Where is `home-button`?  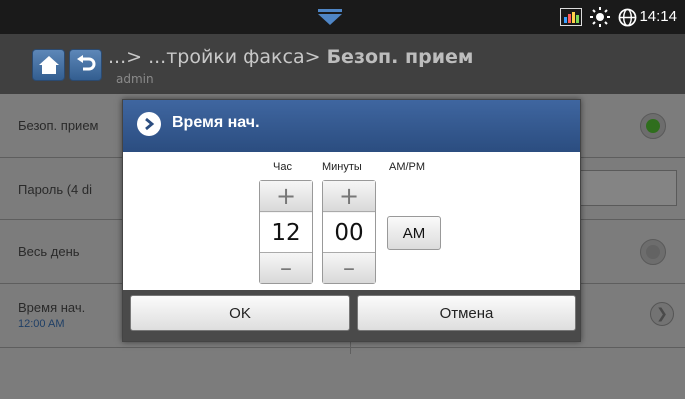 home-button is located at coordinates (48, 65).